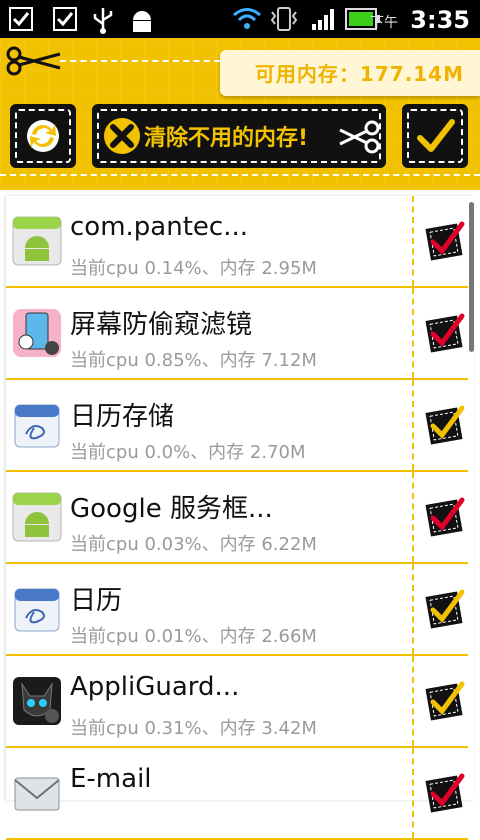  Describe the element at coordinates (188, 452) in the screenshot. I see `app-stats: 当前cpu 0.0%、内存 2.70M` at that location.